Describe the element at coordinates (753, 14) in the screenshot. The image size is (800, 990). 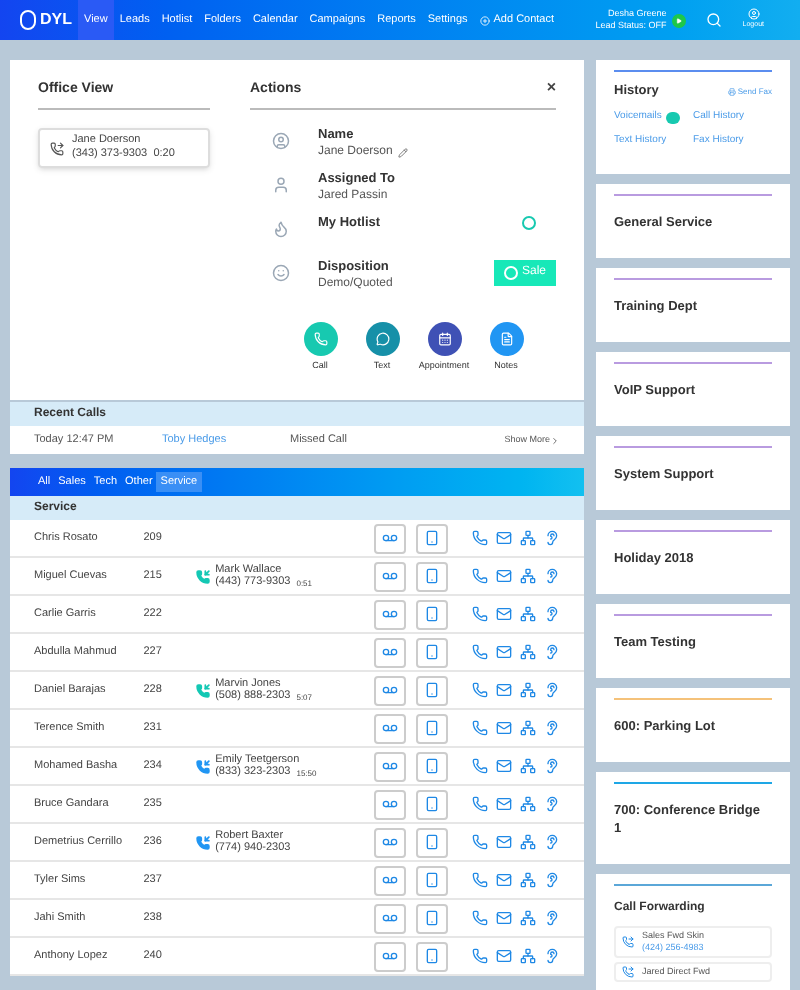
I see `user-circle-icon` at that location.